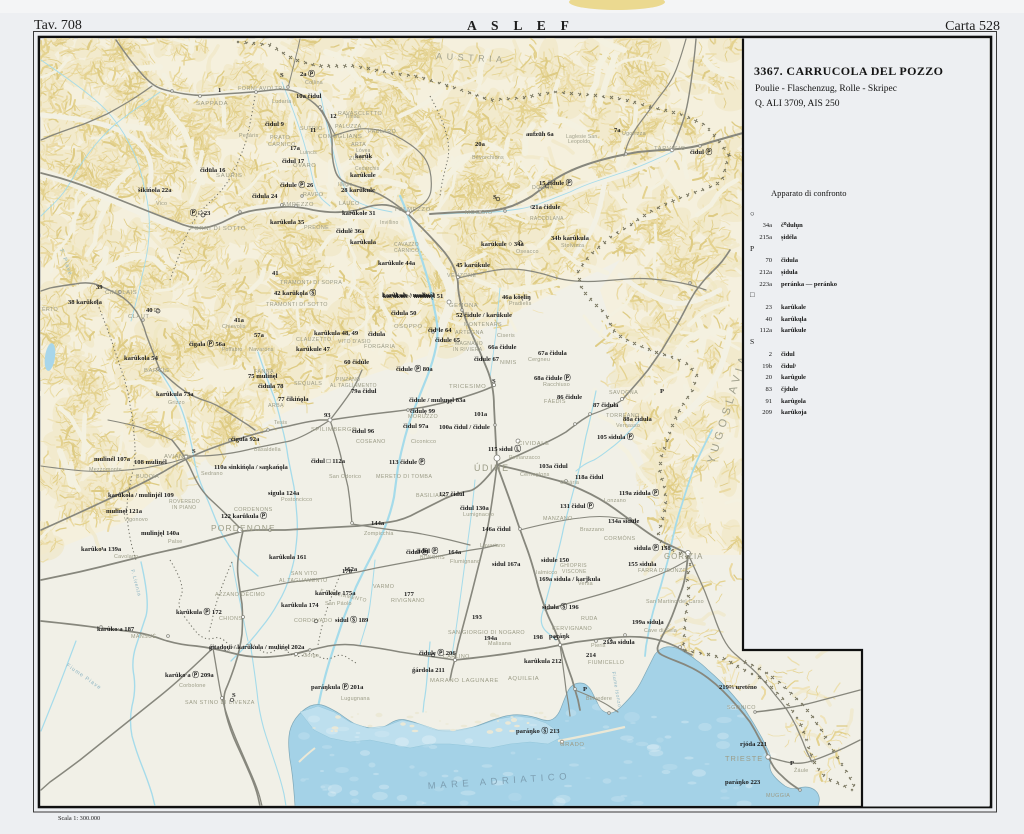 This screenshot has width=1024, height=834. What do you see at coordinates (455, 552) in the screenshot?
I see `svg-text: 164a` at bounding box center [455, 552].